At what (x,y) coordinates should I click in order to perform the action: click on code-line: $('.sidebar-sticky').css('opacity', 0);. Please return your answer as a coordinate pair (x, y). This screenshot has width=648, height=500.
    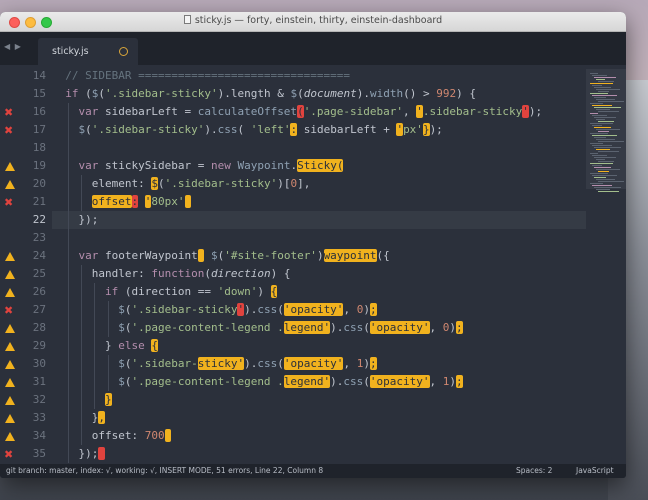
    Looking at the image, I should click on (319, 310).